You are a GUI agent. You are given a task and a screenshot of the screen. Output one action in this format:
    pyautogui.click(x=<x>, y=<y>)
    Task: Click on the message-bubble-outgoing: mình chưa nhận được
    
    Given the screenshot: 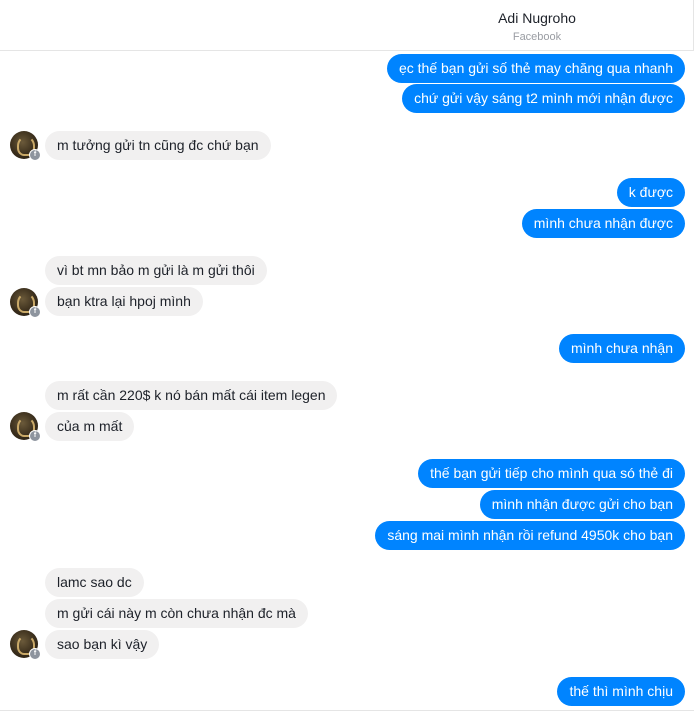 What is the action you would take?
    pyautogui.click(x=603, y=223)
    